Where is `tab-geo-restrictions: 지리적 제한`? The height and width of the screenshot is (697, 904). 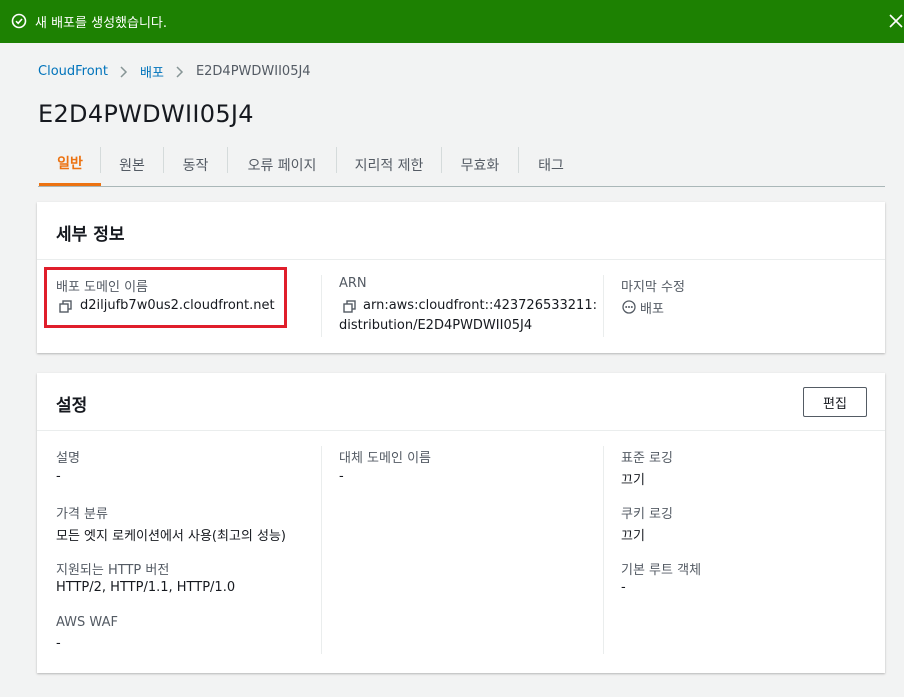 tab-geo-restrictions: 지리적 제한 is located at coordinates (389, 164).